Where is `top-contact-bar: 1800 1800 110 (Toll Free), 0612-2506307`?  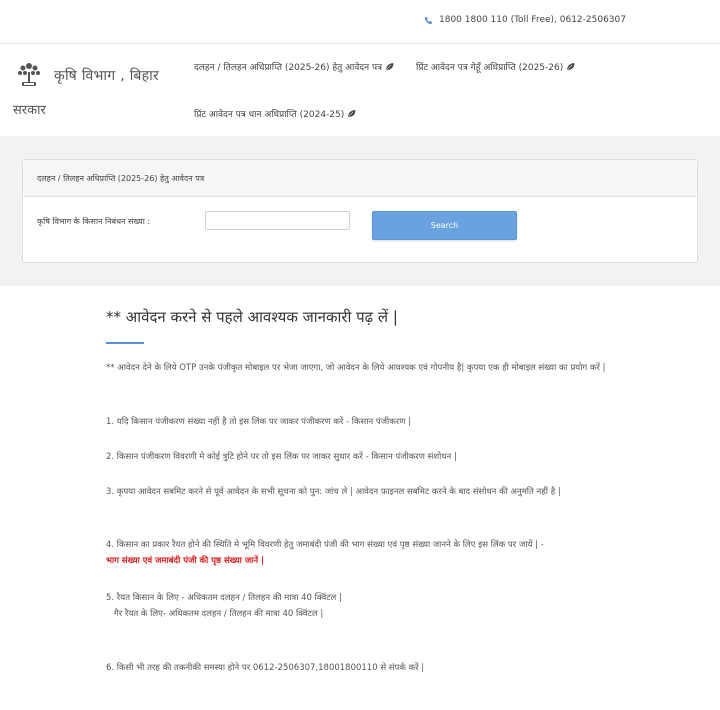 top-contact-bar: 1800 1800 110 (Toll Free), 0612-2506307 is located at coordinates (360, 22).